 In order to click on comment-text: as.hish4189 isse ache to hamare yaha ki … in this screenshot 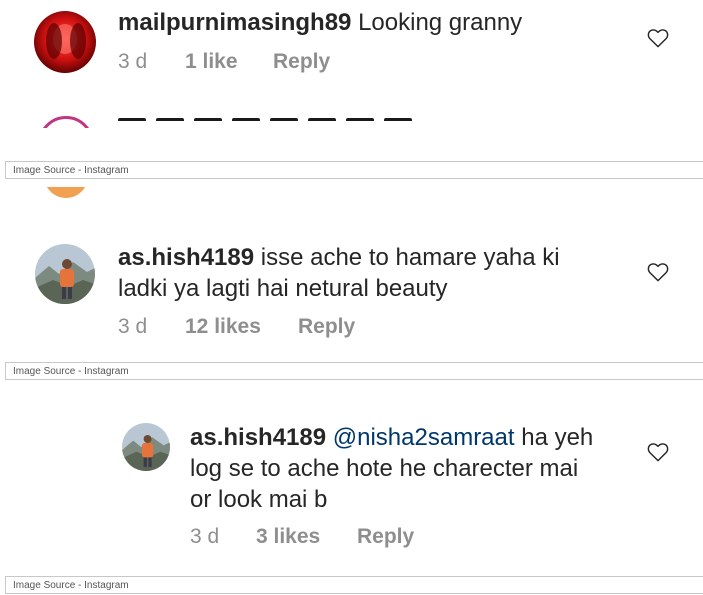, I will do `click(378, 273)`.